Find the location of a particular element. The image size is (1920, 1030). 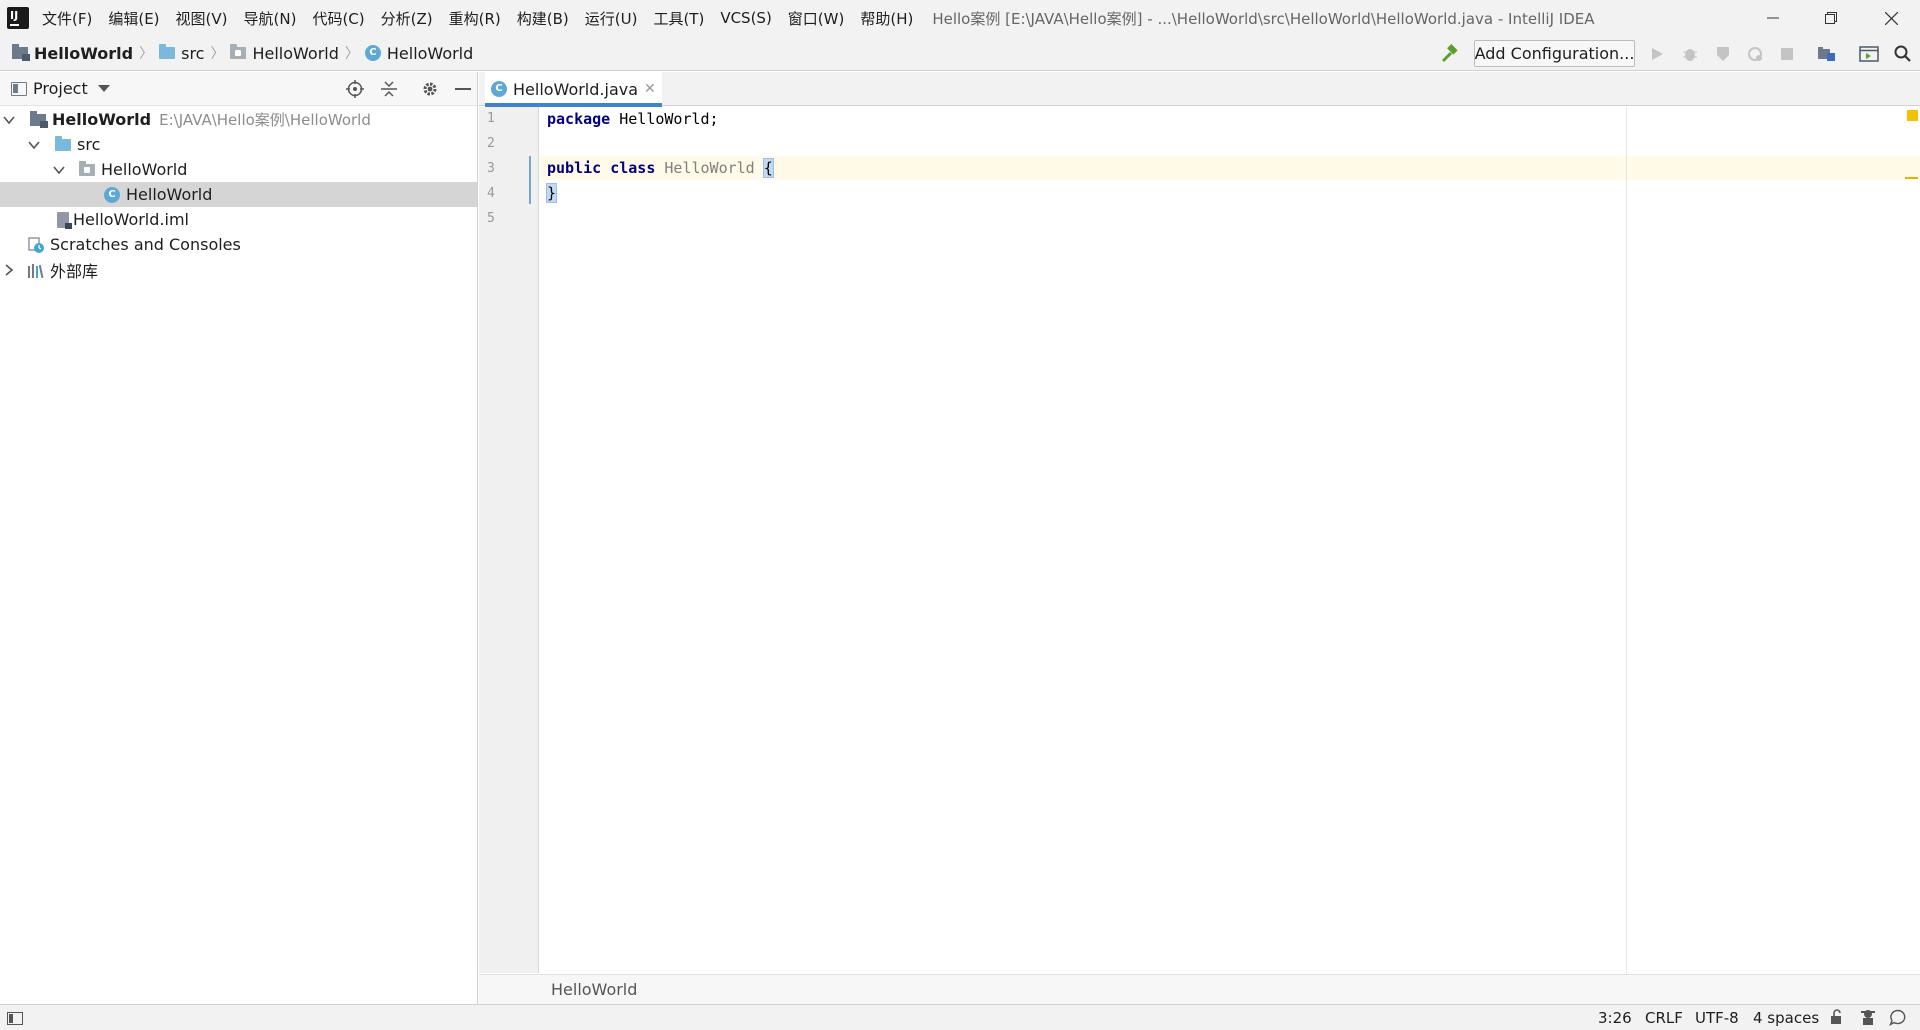

close-window-button is located at coordinates (1891, 18).